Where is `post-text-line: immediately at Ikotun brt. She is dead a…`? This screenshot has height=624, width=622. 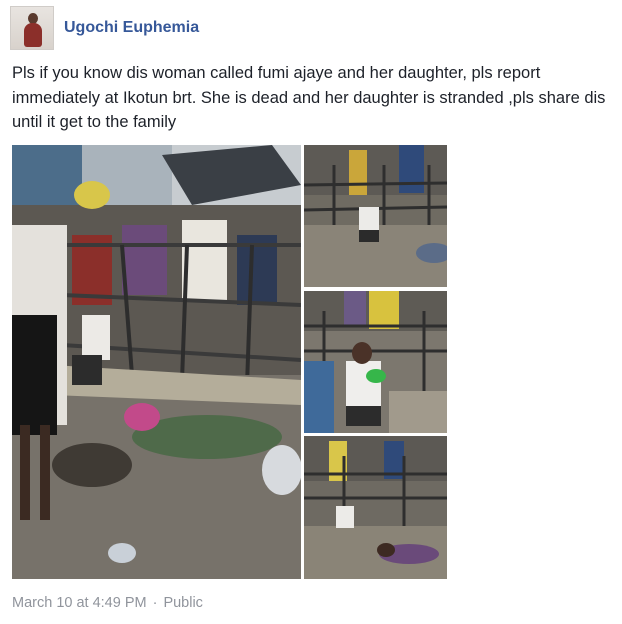
post-text-line: immediately at Ikotun brt. She is dead a… is located at coordinates (309, 97).